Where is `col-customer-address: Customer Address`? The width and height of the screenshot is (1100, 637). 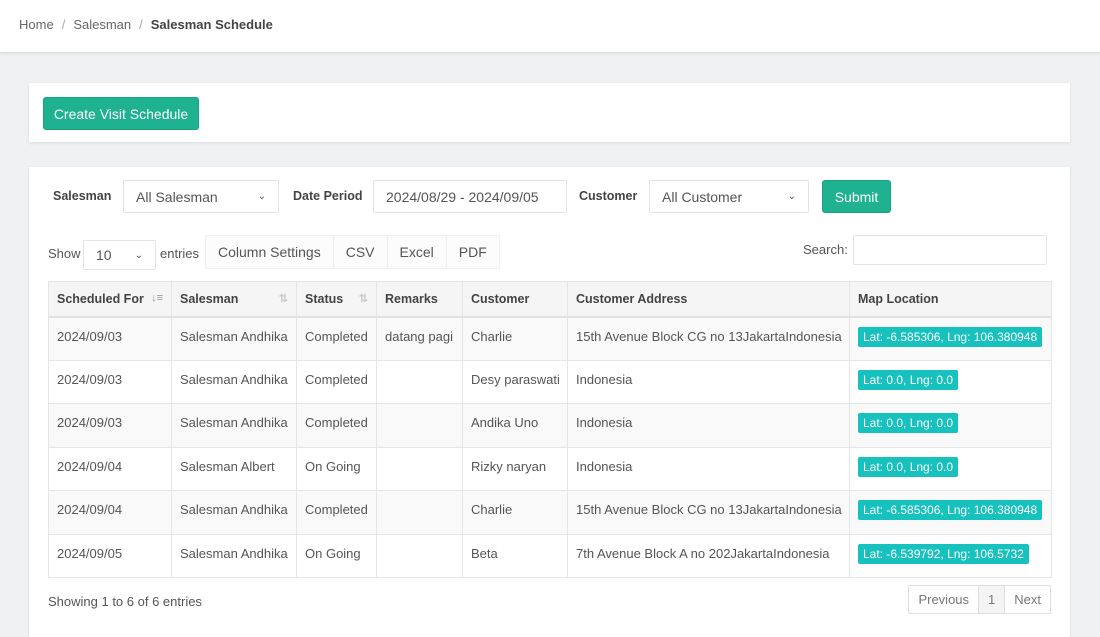 col-customer-address: Customer Address is located at coordinates (708, 299).